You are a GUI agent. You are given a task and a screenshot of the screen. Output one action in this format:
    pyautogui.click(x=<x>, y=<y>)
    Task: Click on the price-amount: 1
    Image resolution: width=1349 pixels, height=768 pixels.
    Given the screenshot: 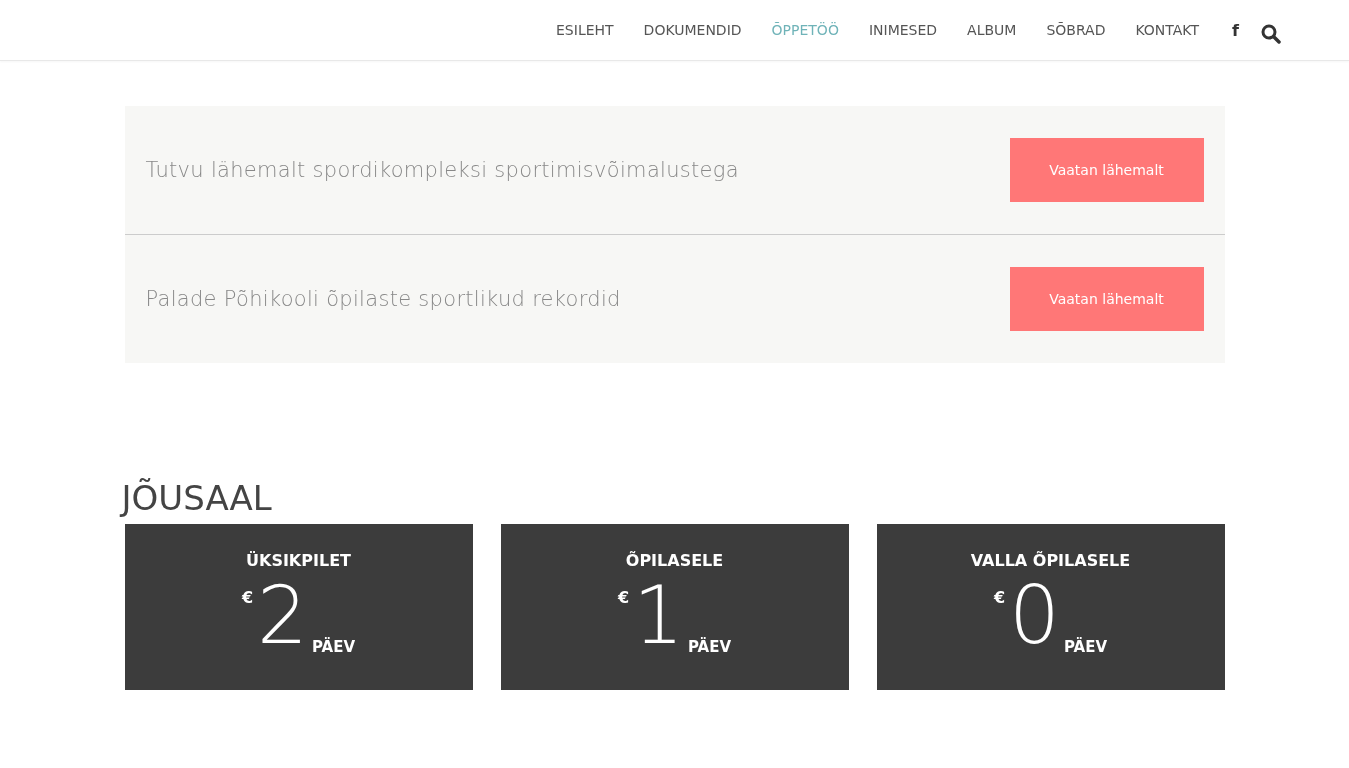 What is the action you would take?
    pyautogui.click(x=658, y=616)
    